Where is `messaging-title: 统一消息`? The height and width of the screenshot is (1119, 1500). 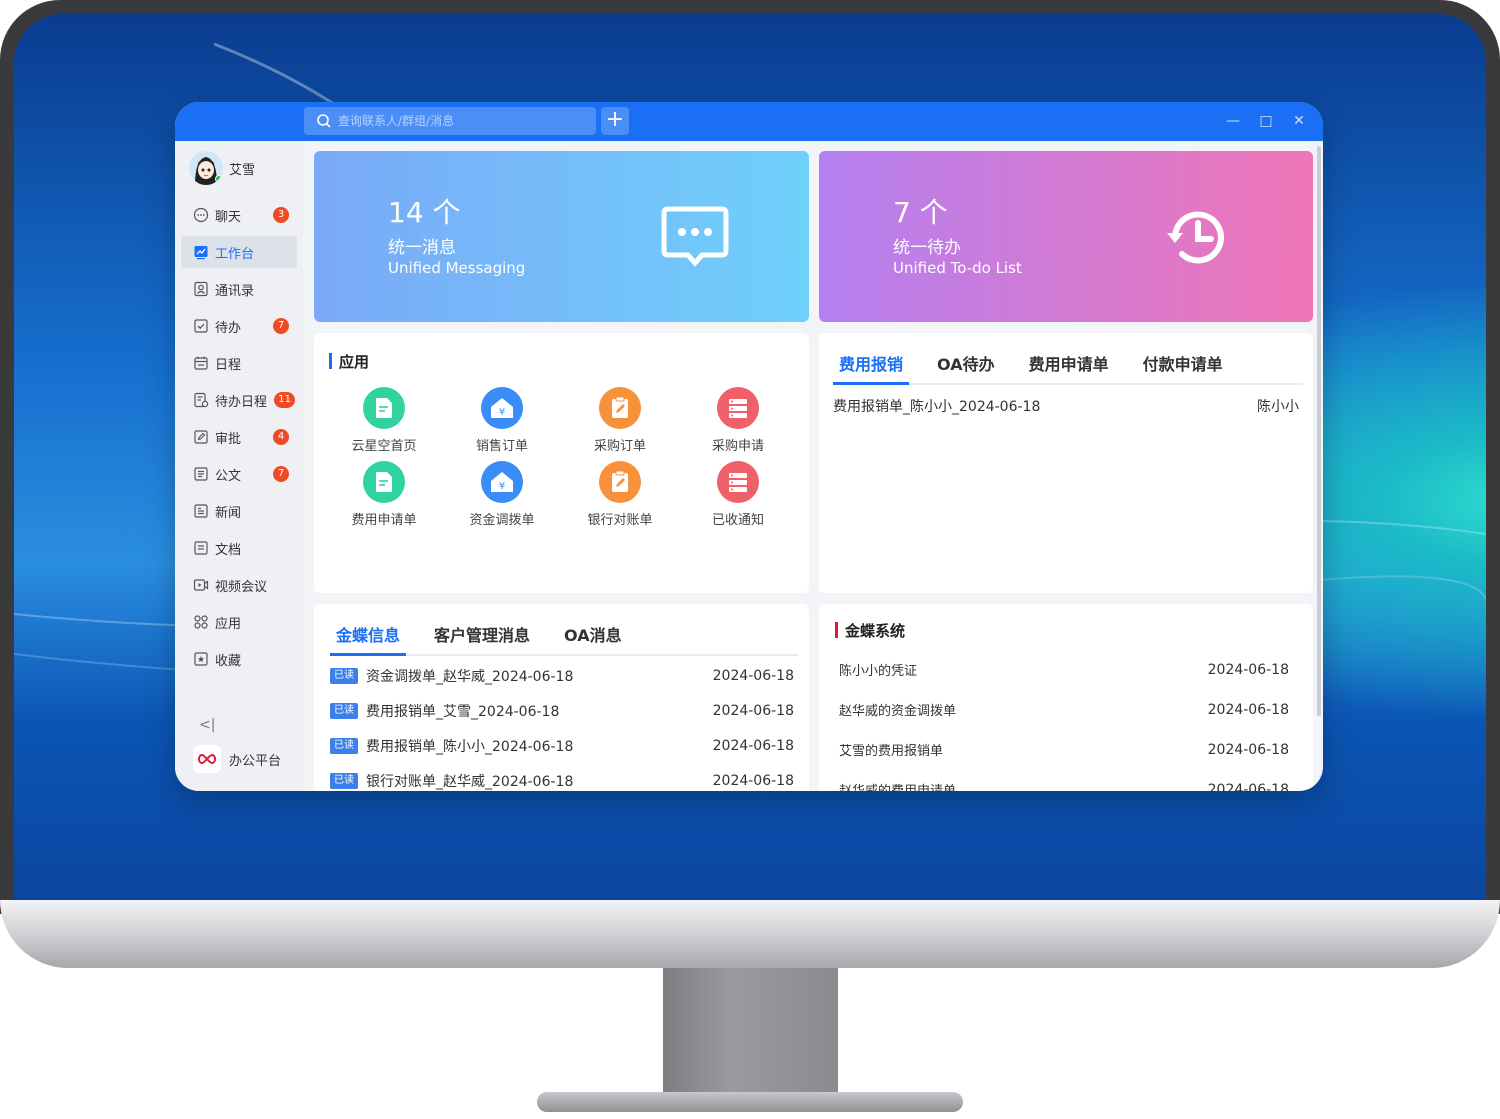 messaging-title: 统一消息 is located at coordinates (422, 248).